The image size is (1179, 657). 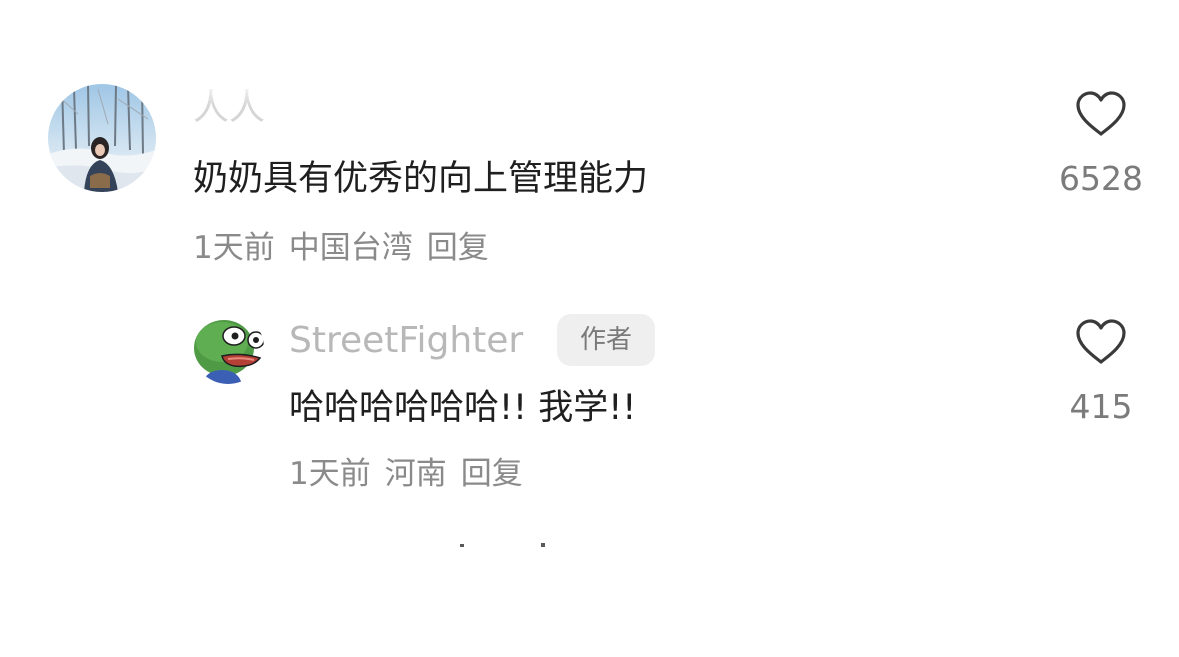 I want to click on winter-forest-avatar-image, so click(x=102, y=138).